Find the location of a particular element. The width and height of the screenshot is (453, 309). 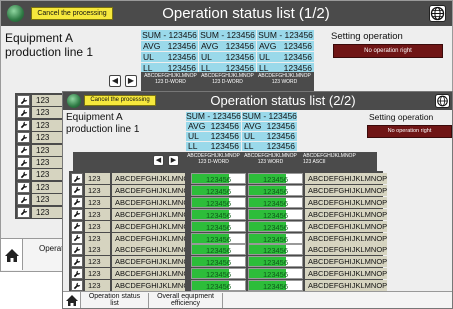

tab-overall-equipment-efficiency: Overall equipment efficiency is located at coordinates (186, 300).